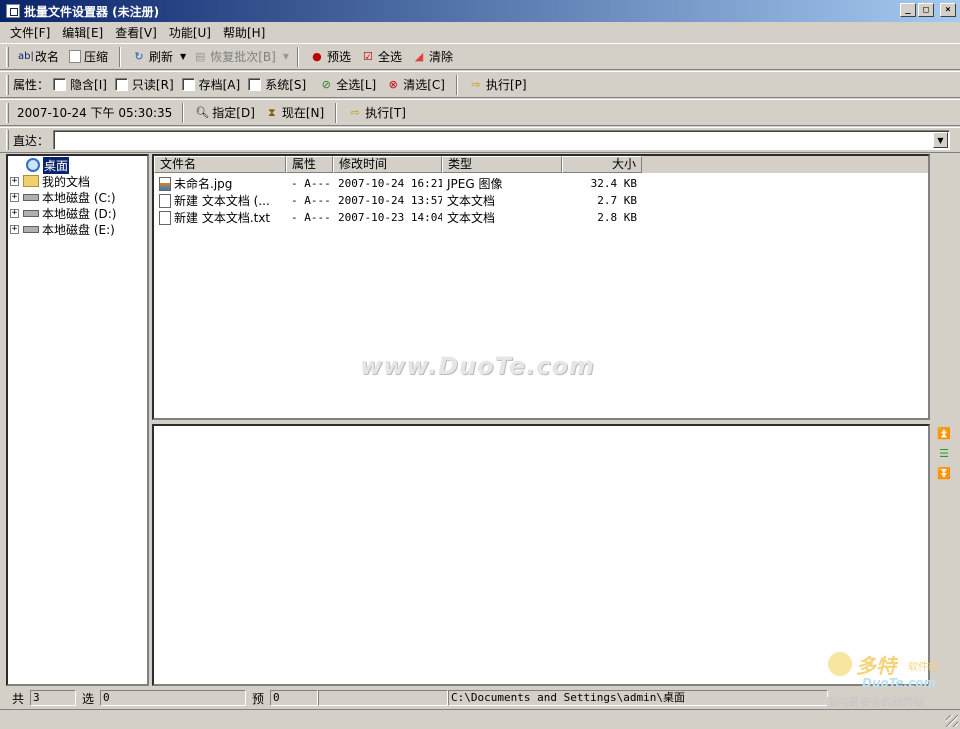 The image size is (960, 729). What do you see at coordinates (277, 84) in the screenshot?
I see `system-checkbox: 系统[S]` at bounding box center [277, 84].